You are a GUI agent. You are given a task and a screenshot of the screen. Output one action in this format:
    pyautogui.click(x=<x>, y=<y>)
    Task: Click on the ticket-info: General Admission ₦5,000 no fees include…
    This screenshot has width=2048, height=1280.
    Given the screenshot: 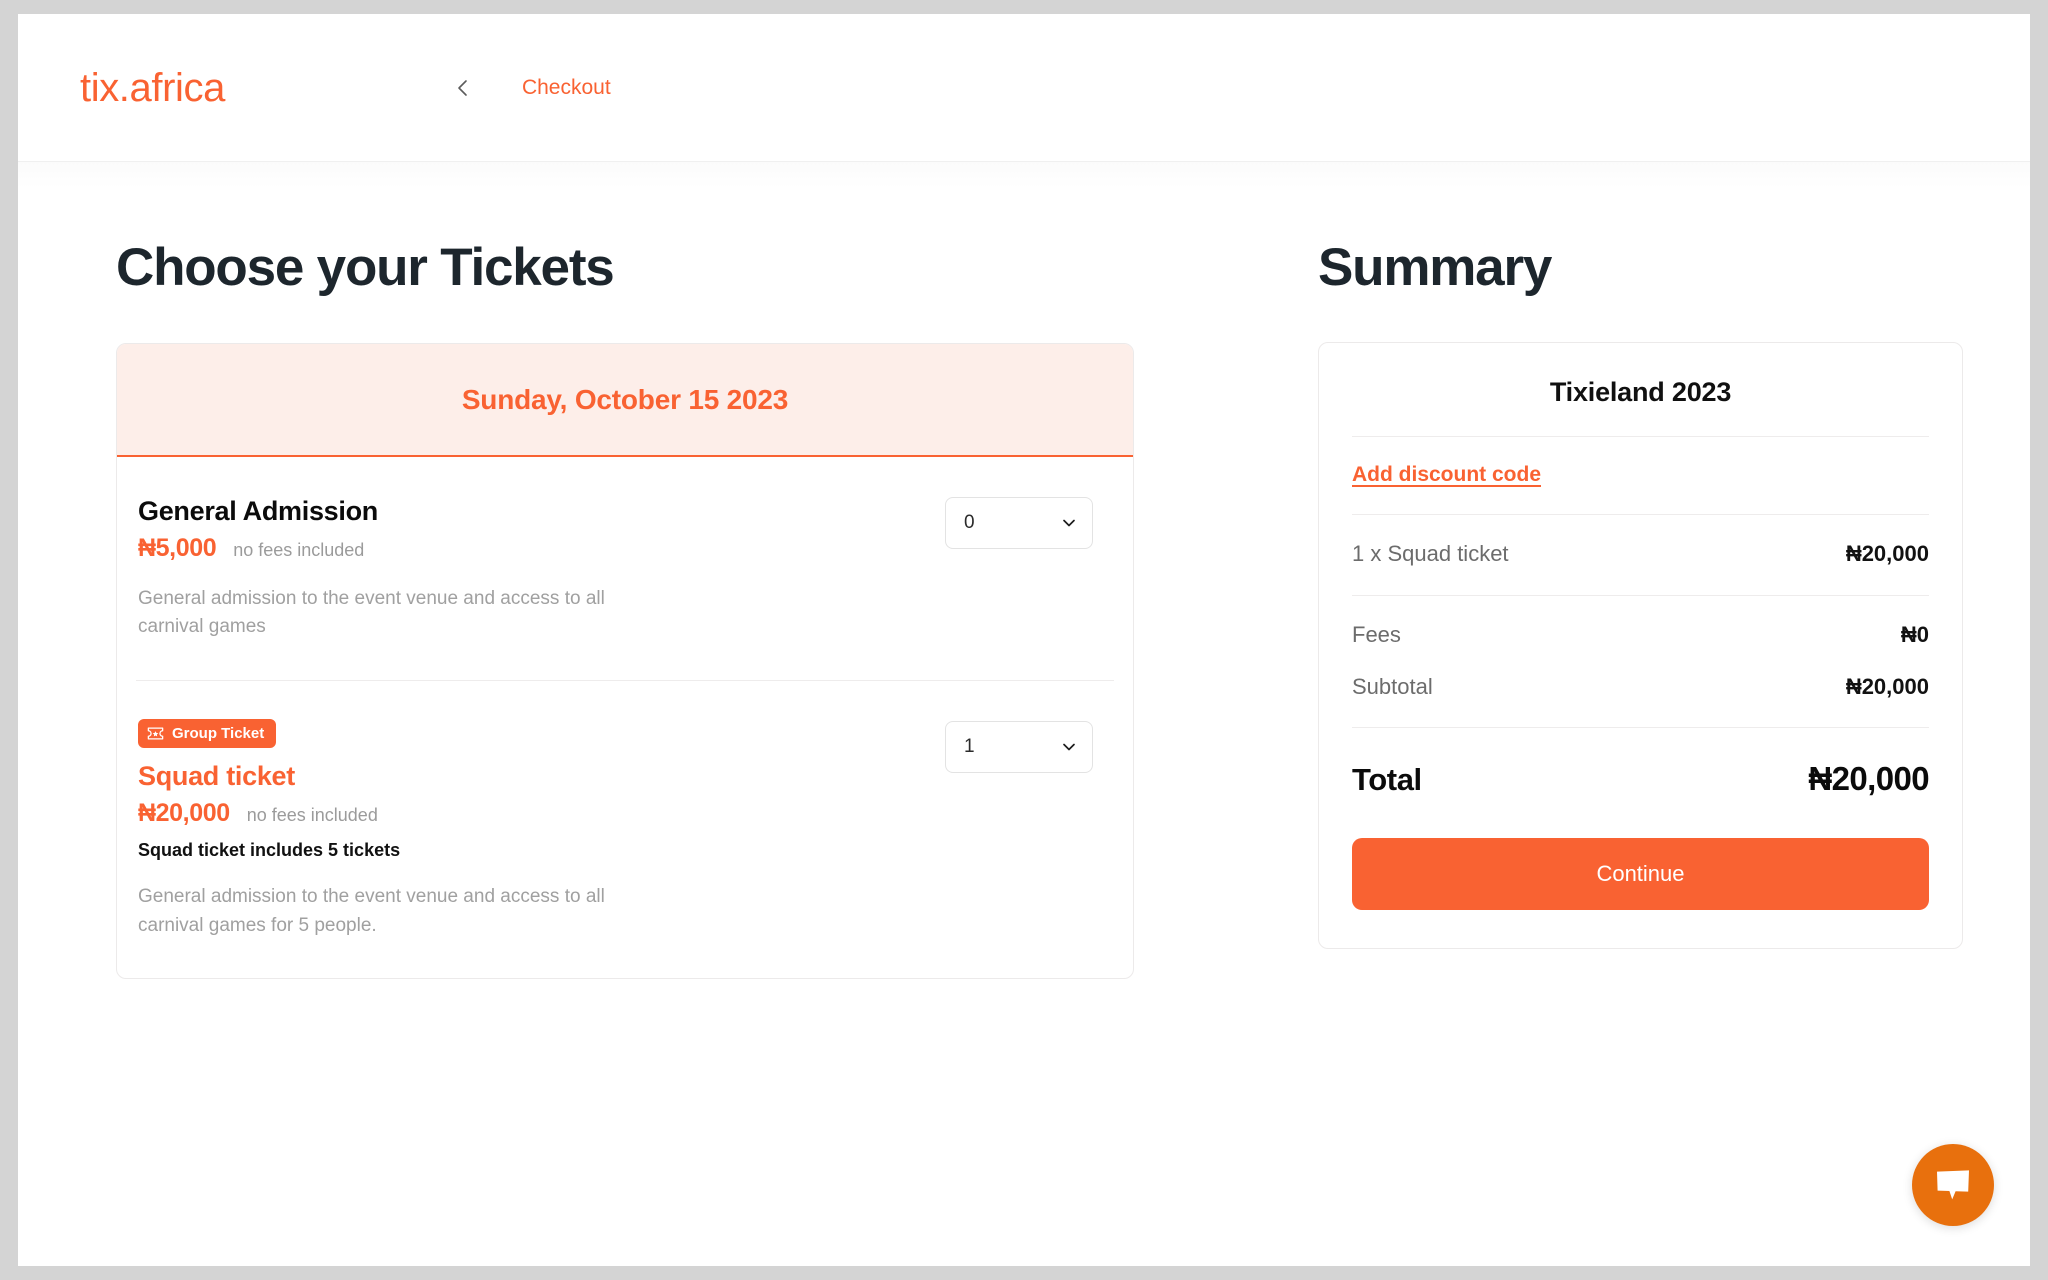 What is the action you would take?
    pyautogui.click(x=541, y=568)
    